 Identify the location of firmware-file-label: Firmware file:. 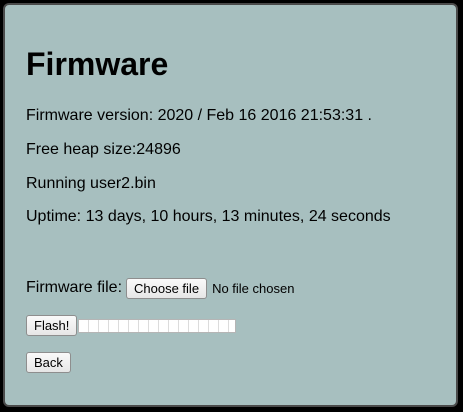
(74, 287).